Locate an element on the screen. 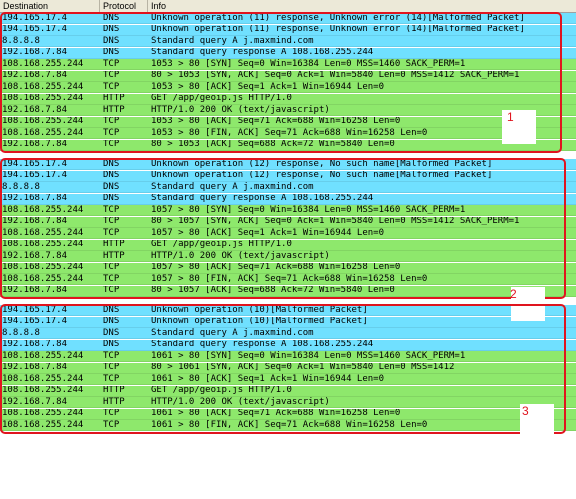  column-header-destination: Destination is located at coordinates (50, 6).